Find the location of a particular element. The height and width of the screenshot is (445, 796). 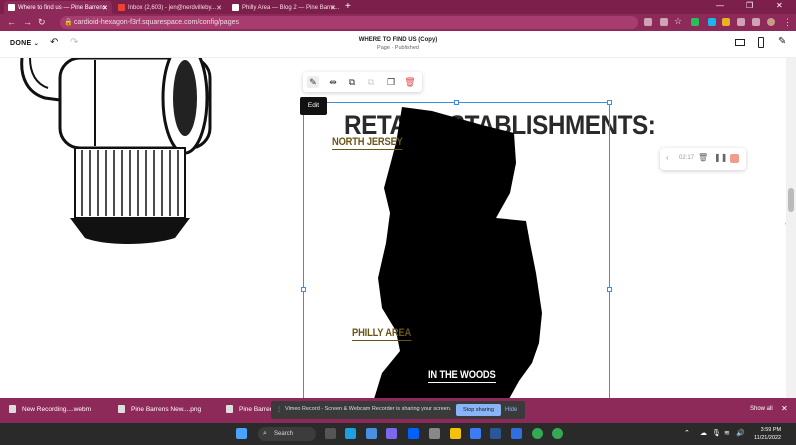

page-status: Page · Published is located at coordinates (398, 48).